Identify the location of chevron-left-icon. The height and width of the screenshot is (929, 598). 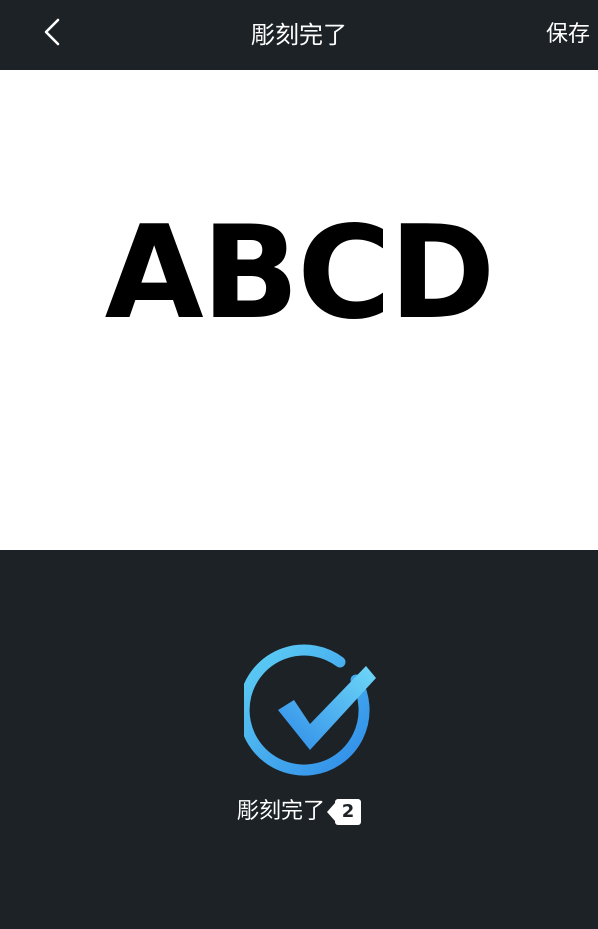
(52, 32).